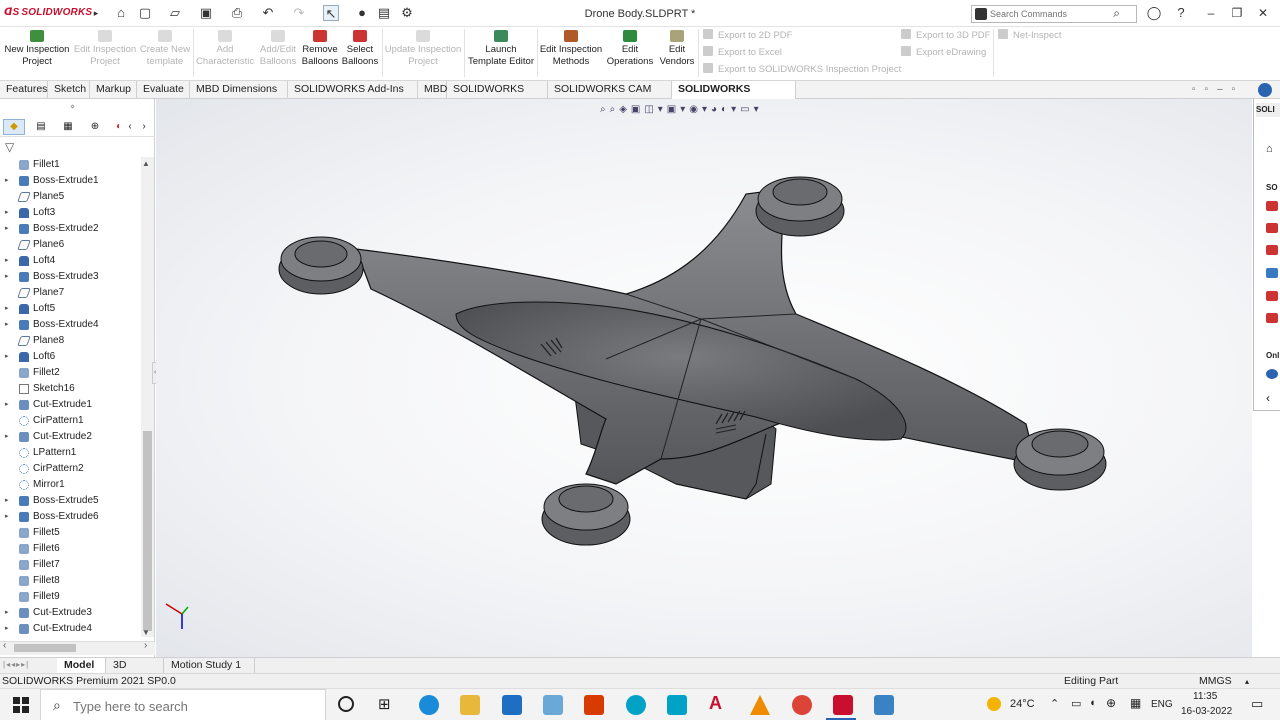 This screenshot has width=1280, height=720. Describe the element at coordinates (299, 13) in the screenshot. I see `redo-icon: ↷` at that location.